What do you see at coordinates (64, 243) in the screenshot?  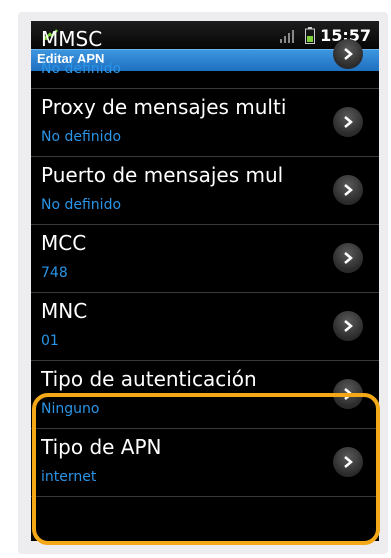 I see `setting-title: MCC` at bounding box center [64, 243].